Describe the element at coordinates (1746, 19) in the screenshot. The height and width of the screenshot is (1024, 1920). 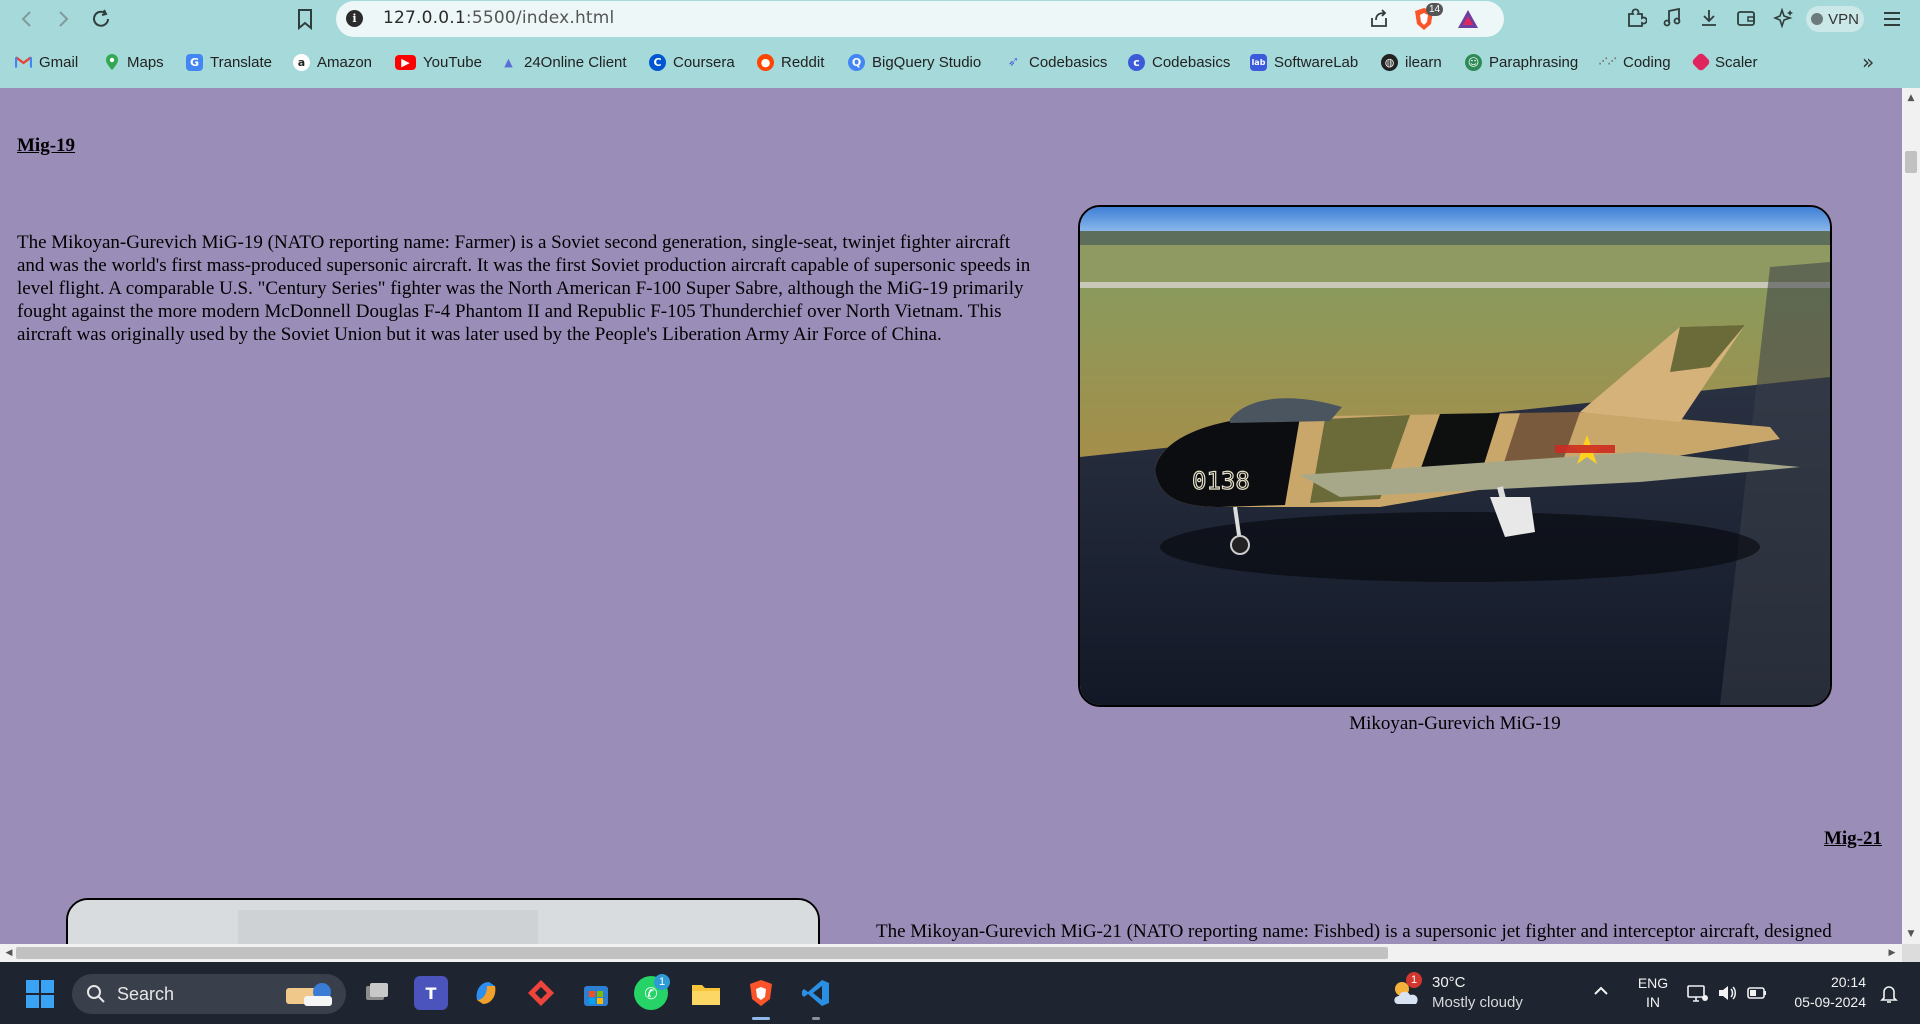
I see `wallet-icon` at that location.